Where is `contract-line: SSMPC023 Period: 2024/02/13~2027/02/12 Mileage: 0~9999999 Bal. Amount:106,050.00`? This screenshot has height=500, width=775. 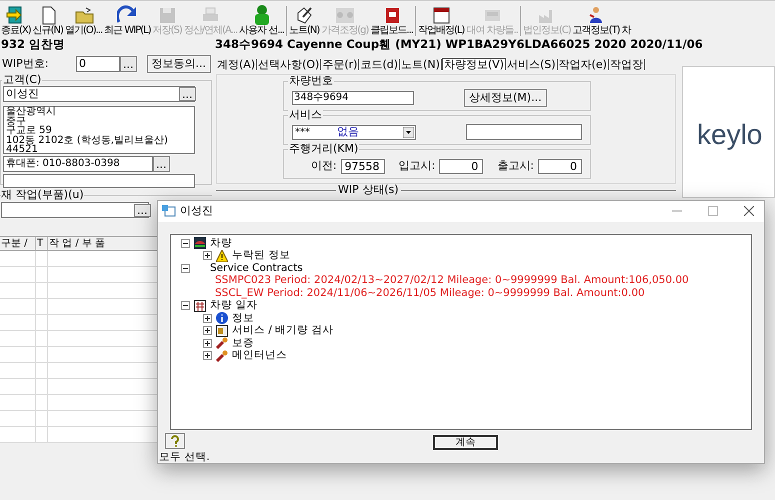 contract-line: SSMPC023 Period: 2024/02/13~2027/02/12 Mileage: 0~9999999 Bal. Amount:106,050.00 is located at coordinates (452, 280).